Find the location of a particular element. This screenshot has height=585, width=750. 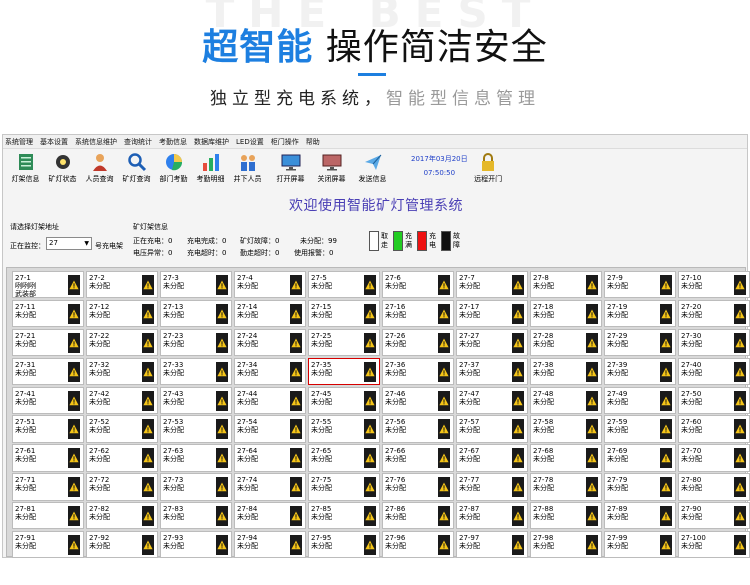

lamp-cell: 27-76 未分配 is located at coordinates (418, 487).